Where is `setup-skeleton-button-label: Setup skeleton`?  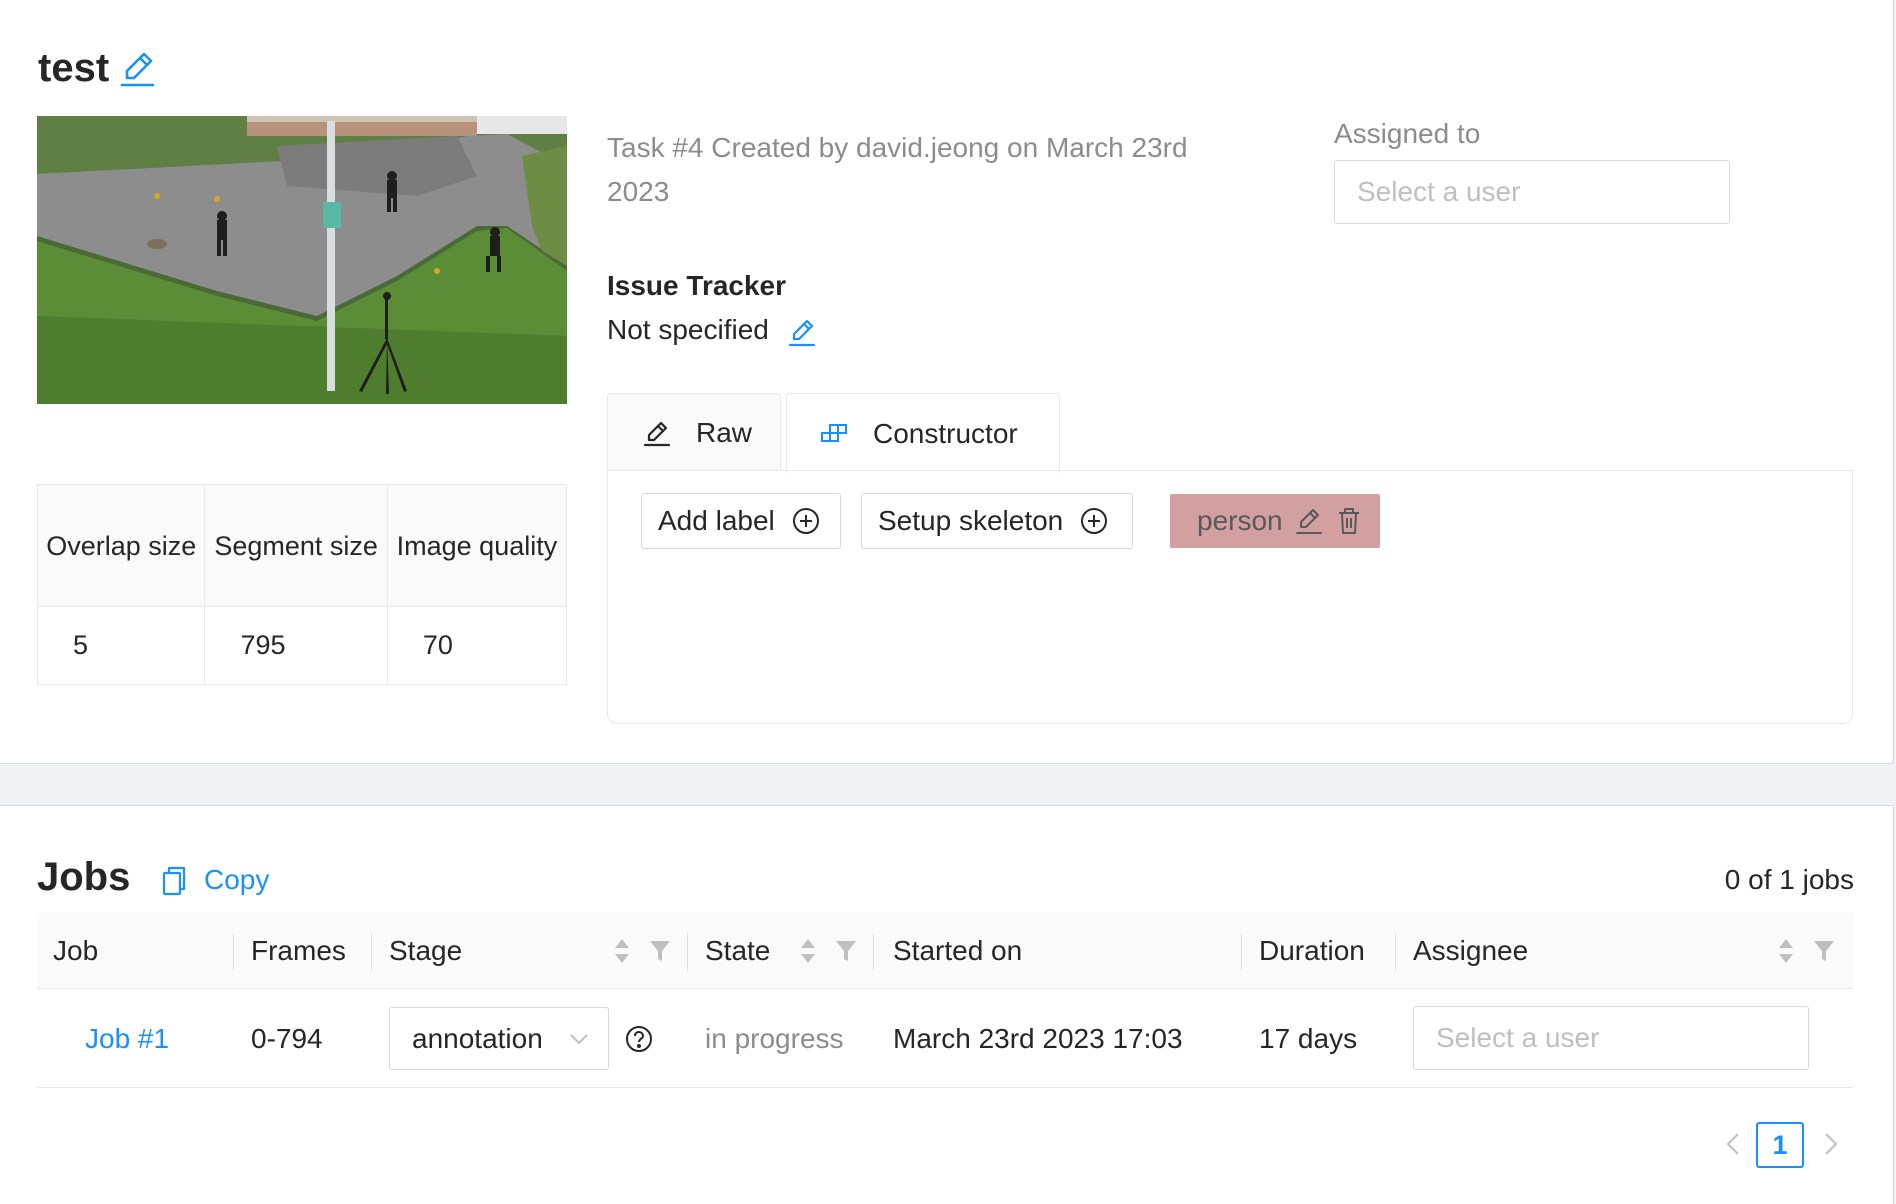
setup-skeleton-button-label: Setup skeleton is located at coordinates (971, 520).